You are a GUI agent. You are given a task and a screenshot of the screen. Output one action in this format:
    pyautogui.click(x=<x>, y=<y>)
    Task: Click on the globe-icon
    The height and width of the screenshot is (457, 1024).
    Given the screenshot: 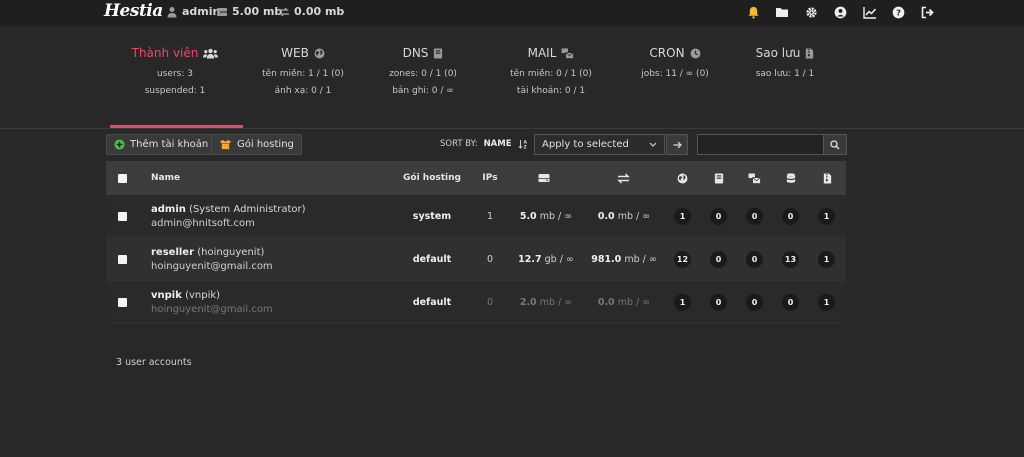 What is the action you would take?
    pyautogui.click(x=682, y=178)
    